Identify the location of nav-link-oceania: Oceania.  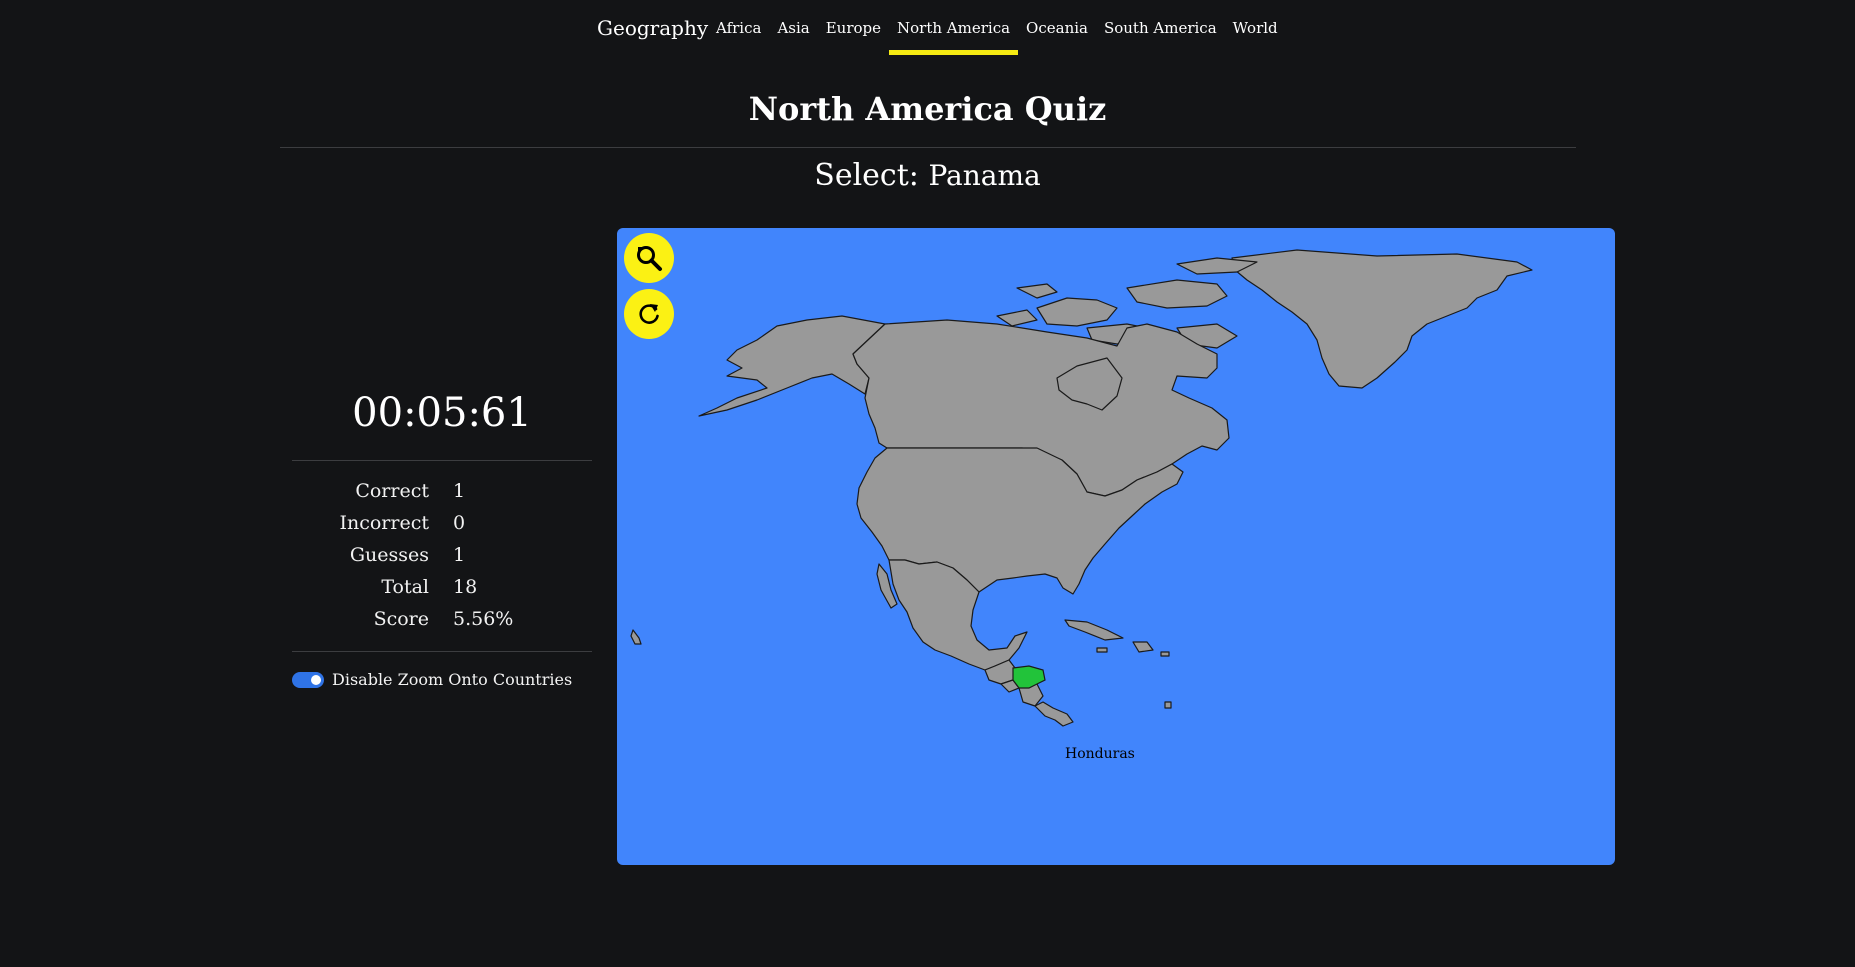
(1057, 36).